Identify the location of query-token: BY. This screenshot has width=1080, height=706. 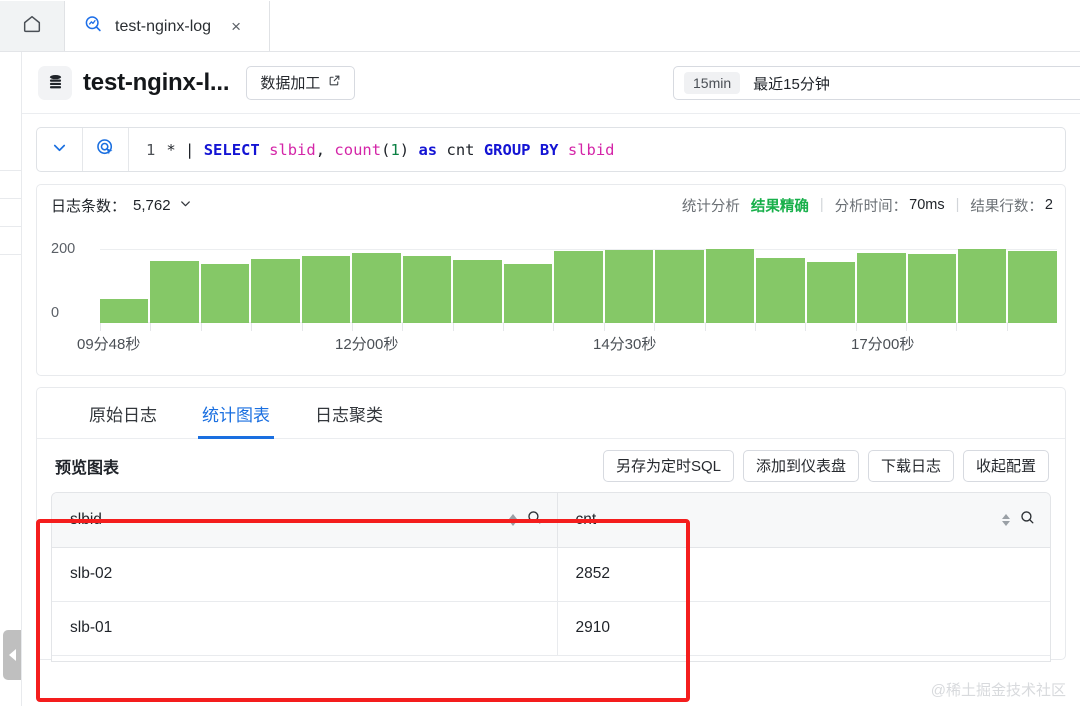
(549, 149).